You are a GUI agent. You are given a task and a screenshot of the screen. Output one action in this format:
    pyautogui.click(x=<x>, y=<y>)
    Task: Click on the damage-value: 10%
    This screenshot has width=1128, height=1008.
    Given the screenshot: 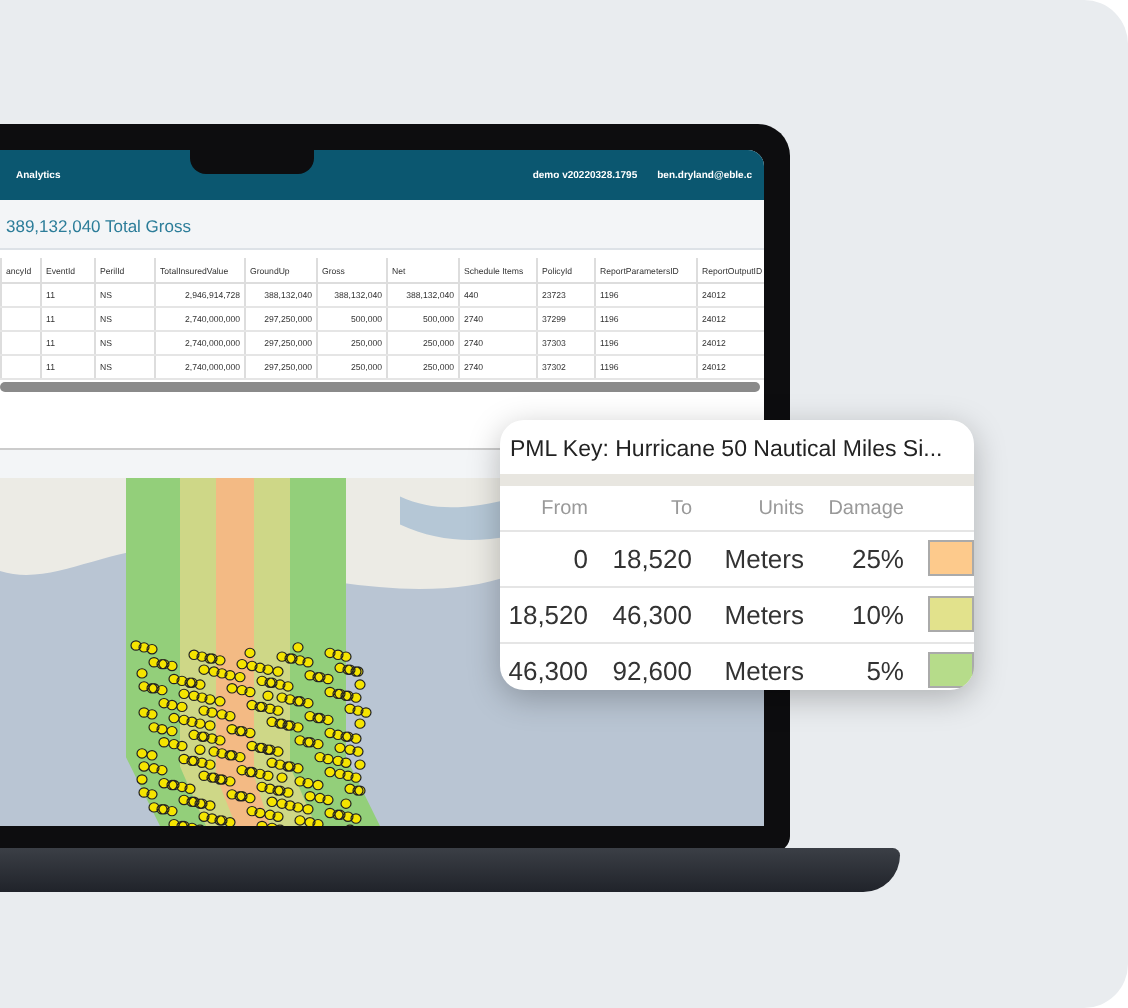 What is the action you would take?
    pyautogui.click(x=862, y=616)
    